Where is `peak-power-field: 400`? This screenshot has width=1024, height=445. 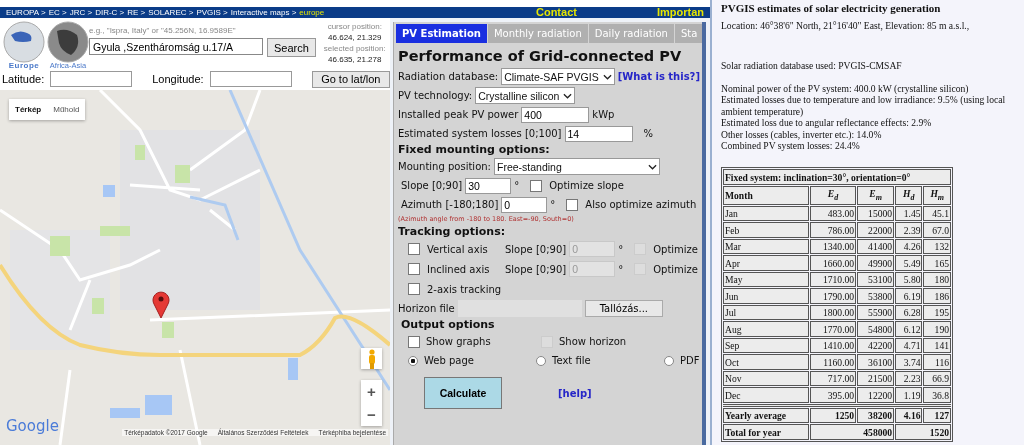 peak-power-field: 400 is located at coordinates (555, 114).